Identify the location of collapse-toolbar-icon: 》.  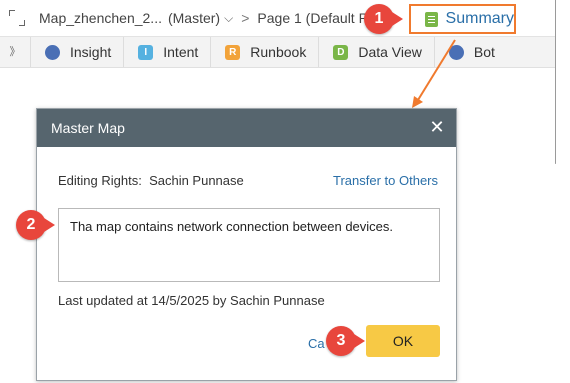
(15, 52).